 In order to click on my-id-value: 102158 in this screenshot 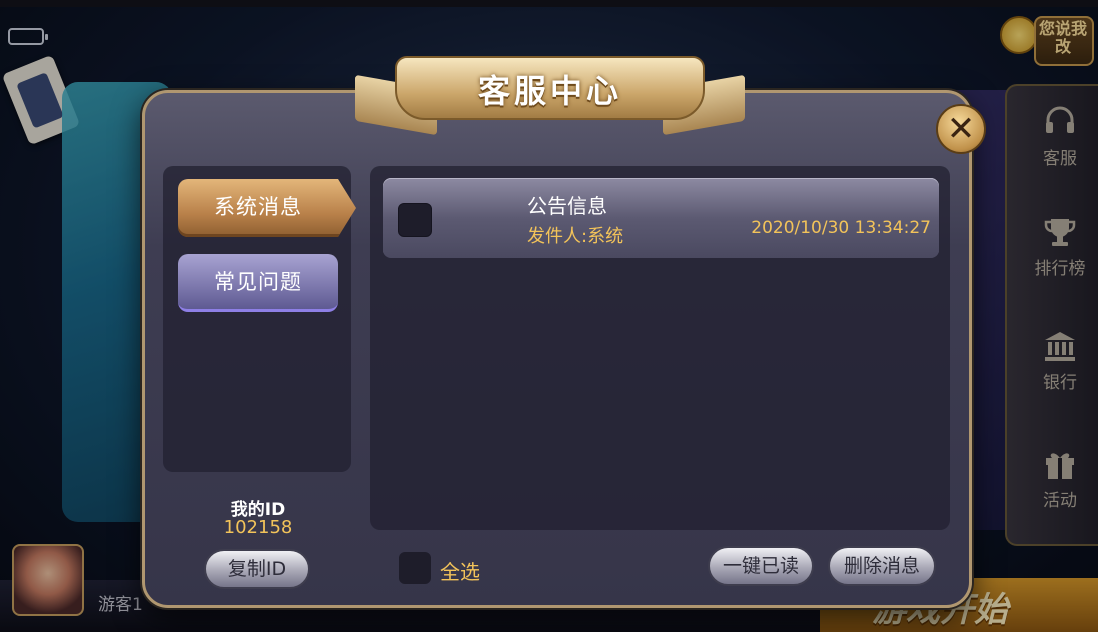, I will do `click(258, 527)`.